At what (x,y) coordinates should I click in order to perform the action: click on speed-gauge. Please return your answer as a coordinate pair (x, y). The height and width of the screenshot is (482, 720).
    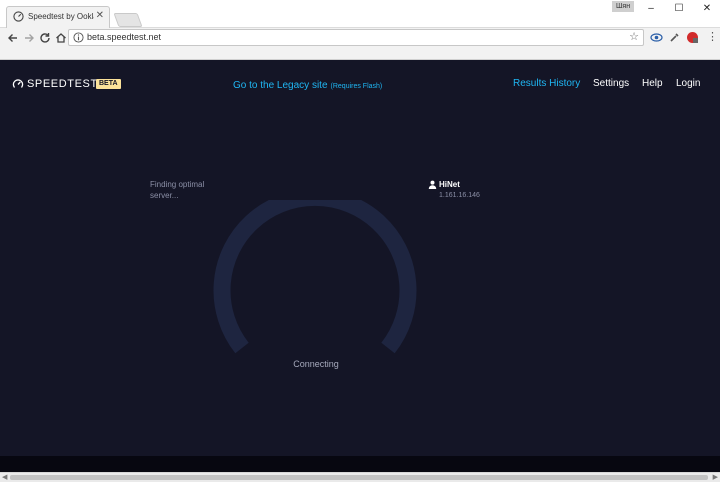
    Looking at the image, I should click on (315, 277).